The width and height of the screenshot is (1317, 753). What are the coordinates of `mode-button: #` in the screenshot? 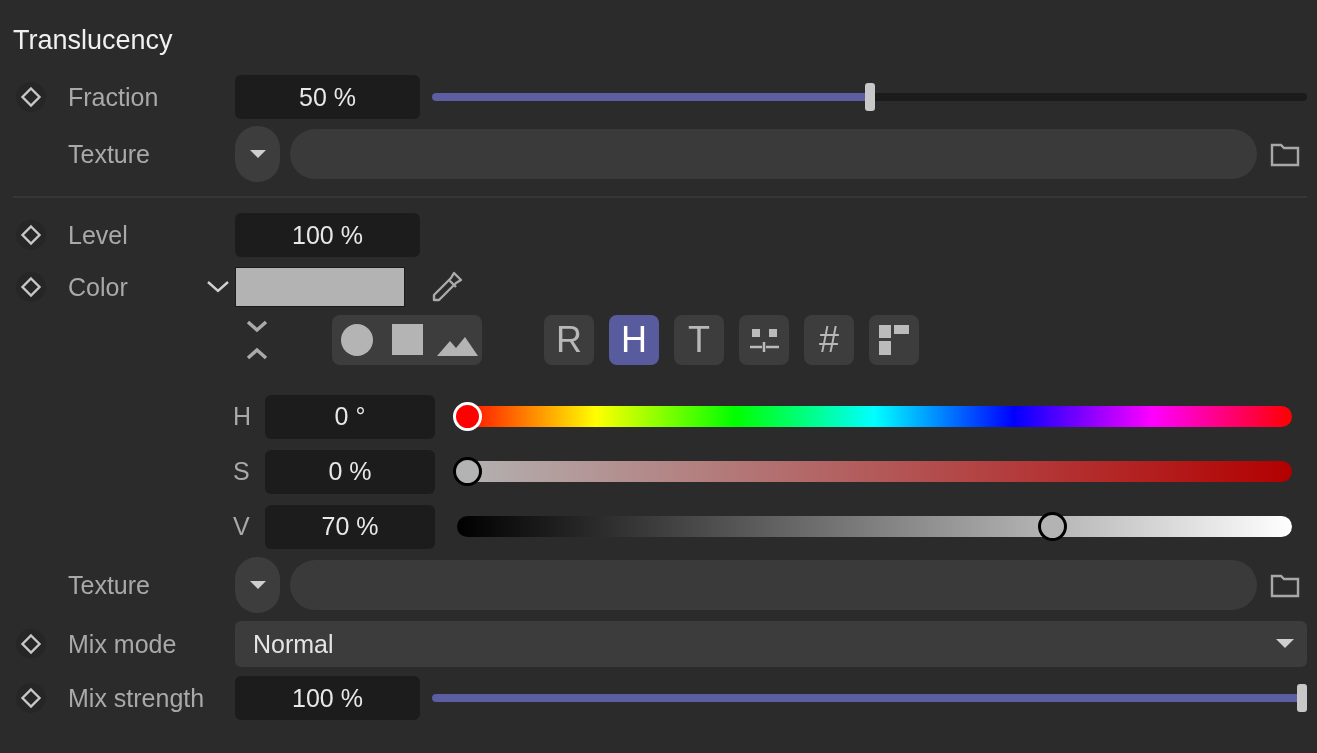 It's located at (829, 340).